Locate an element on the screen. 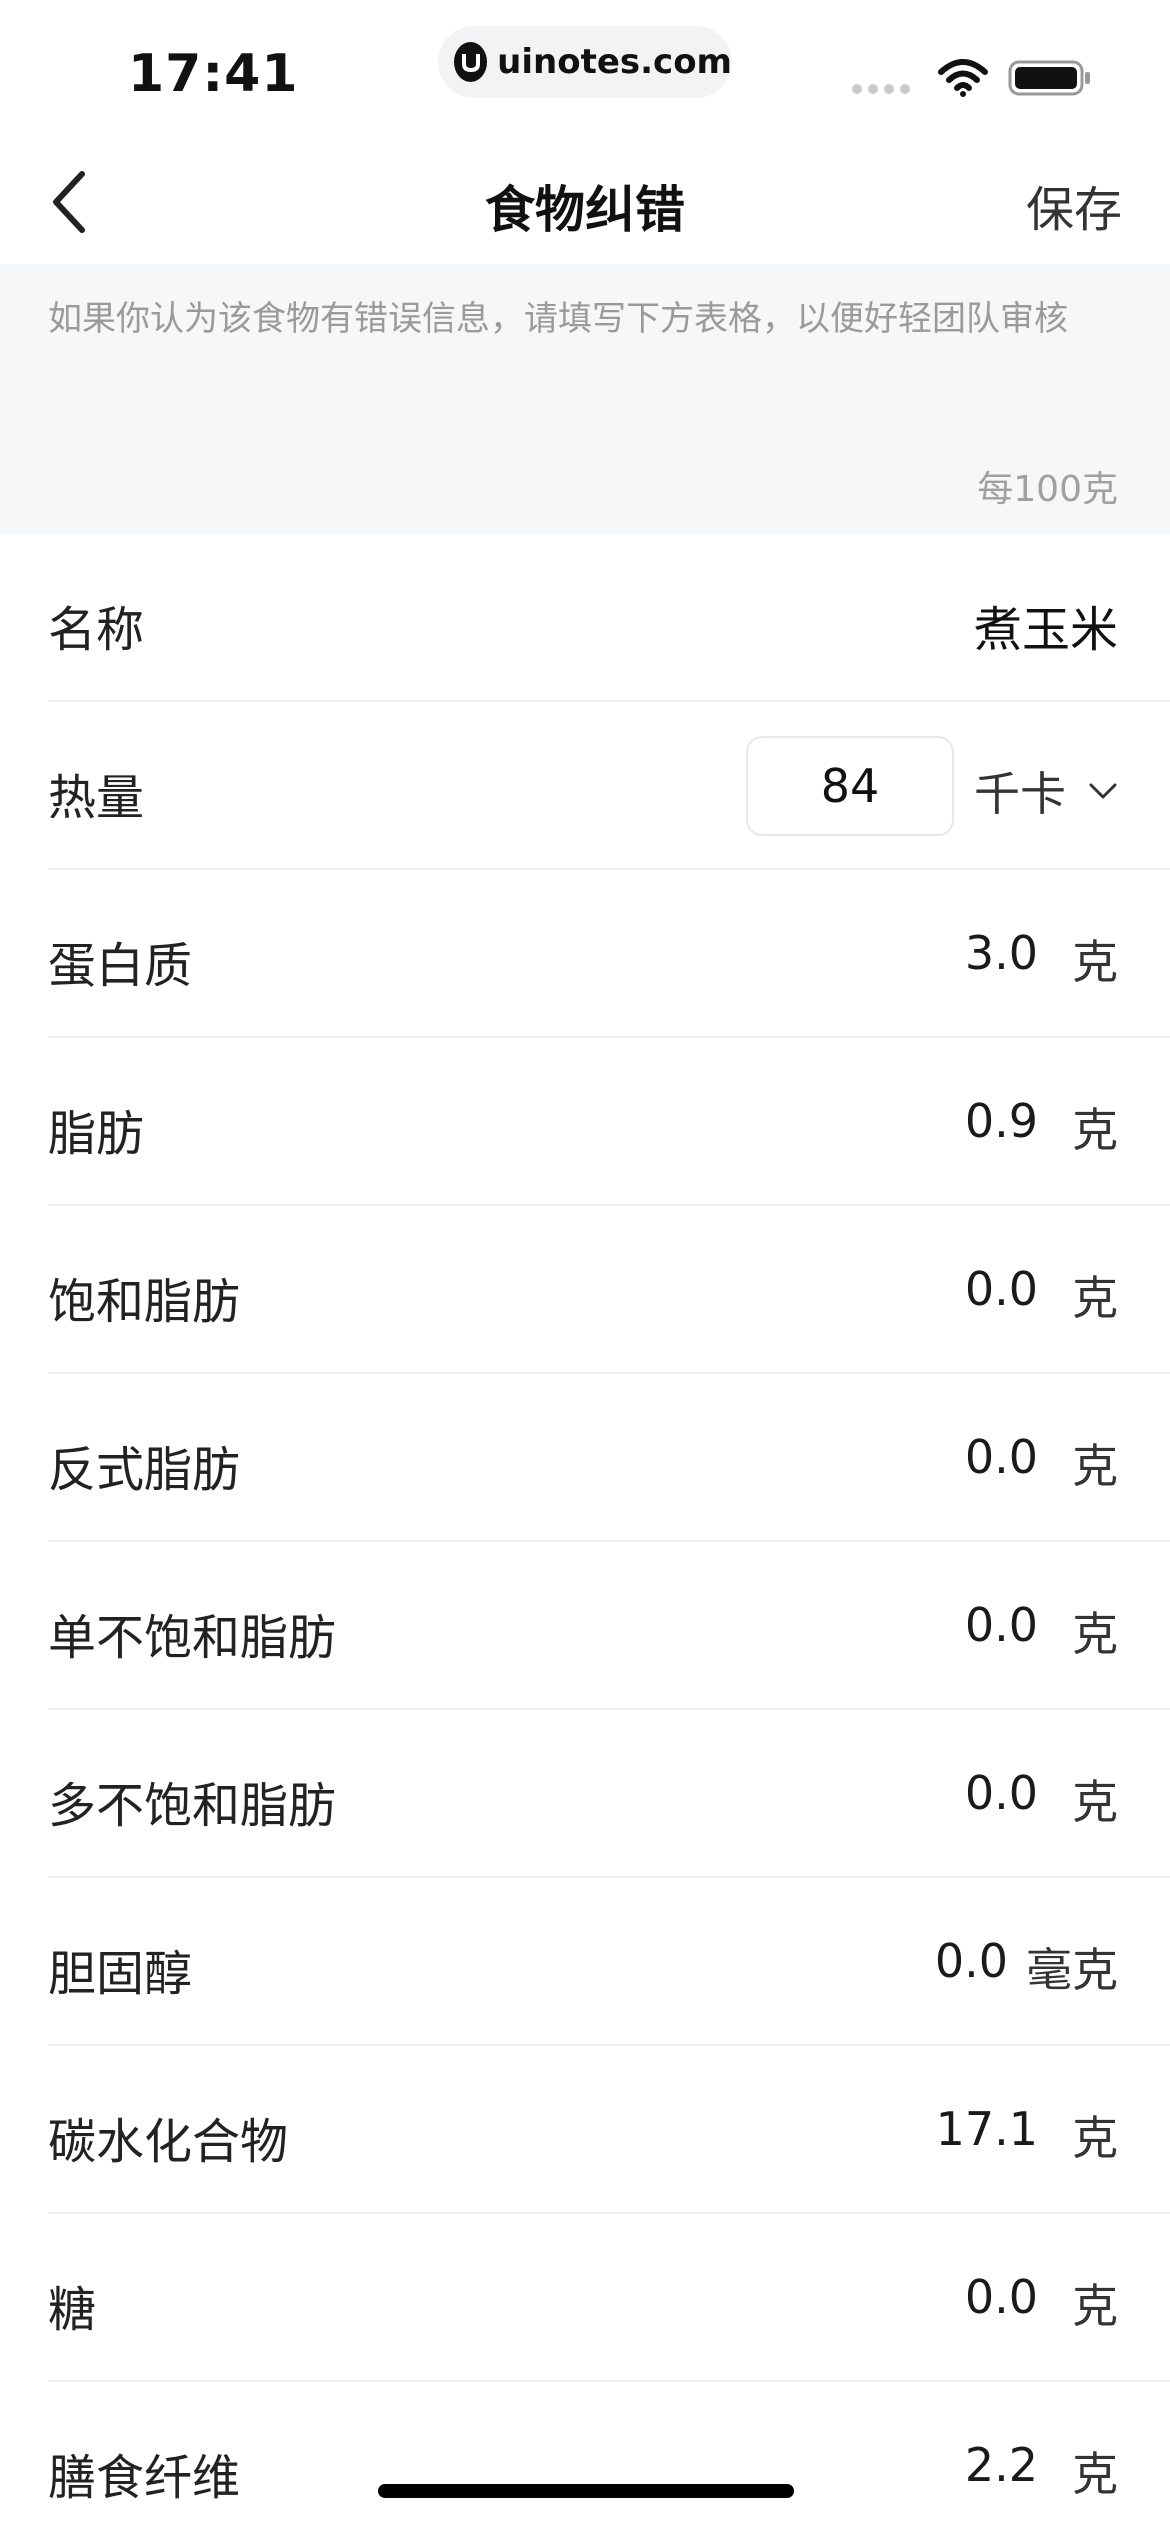 This screenshot has height=2532, width=1170. notice-panel: 如果你认为该食物有错误信息，请填写下方表格，以便好轻团队审核 每100克 is located at coordinates (585, 399).